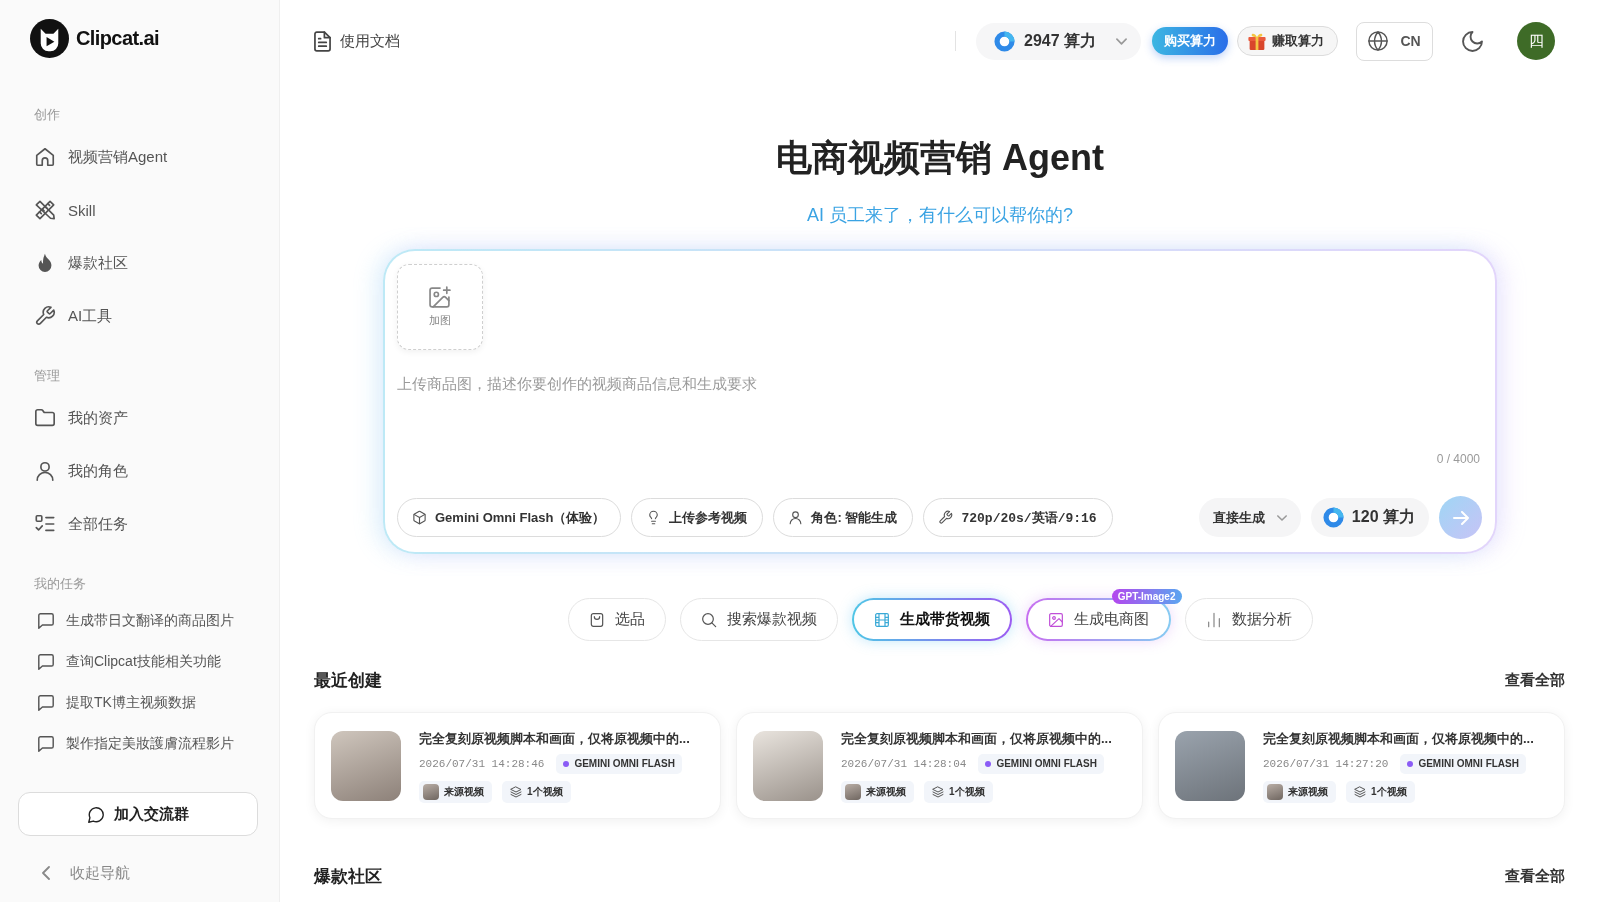  What do you see at coordinates (65, 210) in the screenshot?
I see `nav-item: Skill` at bounding box center [65, 210].